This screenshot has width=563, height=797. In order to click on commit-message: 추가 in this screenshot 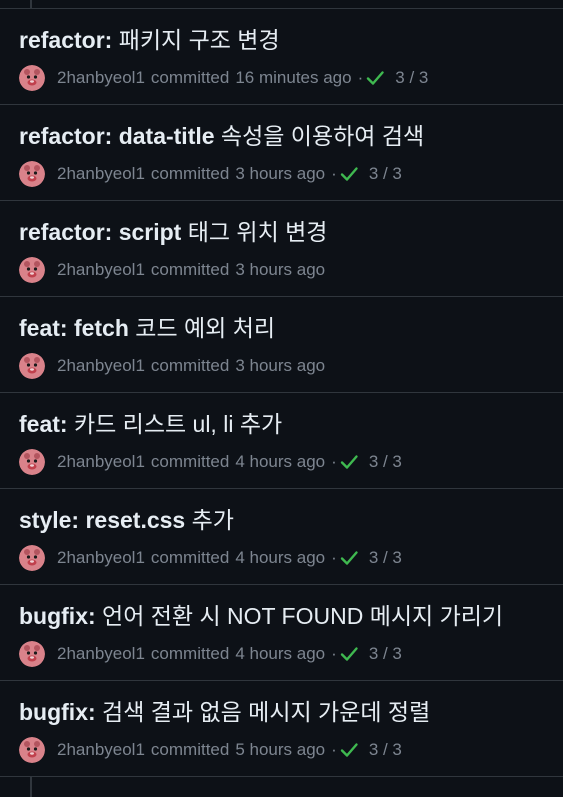, I will do `click(209, 520)`.